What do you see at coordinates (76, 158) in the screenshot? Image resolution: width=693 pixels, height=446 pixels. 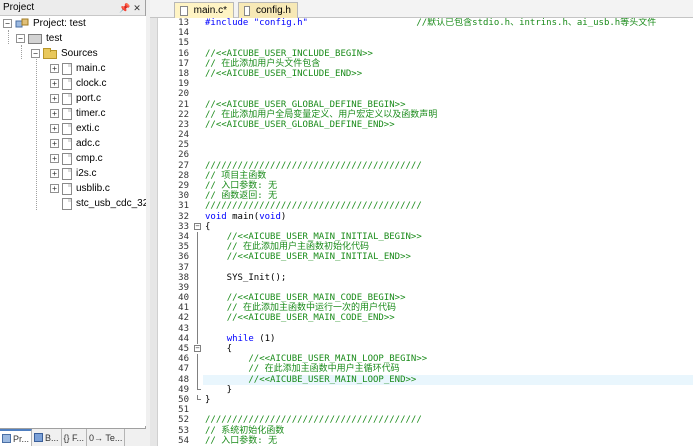 I see `tree-item-file: + cmp.c` at bounding box center [76, 158].